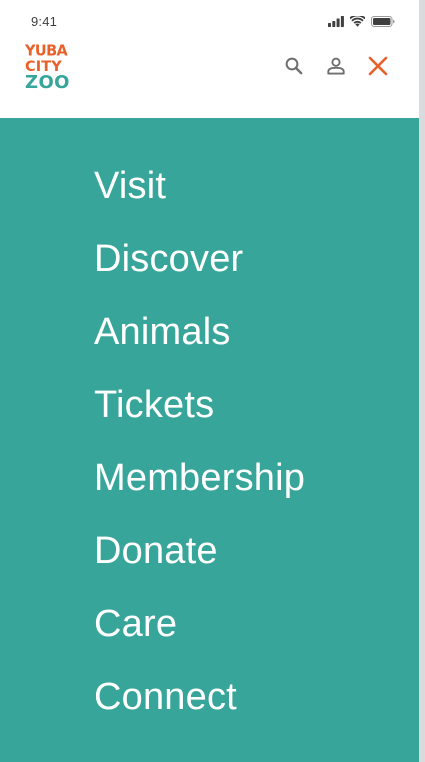 The width and height of the screenshot is (425, 762). What do you see at coordinates (422, 381) in the screenshot?
I see `screen-edge` at bounding box center [422, 381].